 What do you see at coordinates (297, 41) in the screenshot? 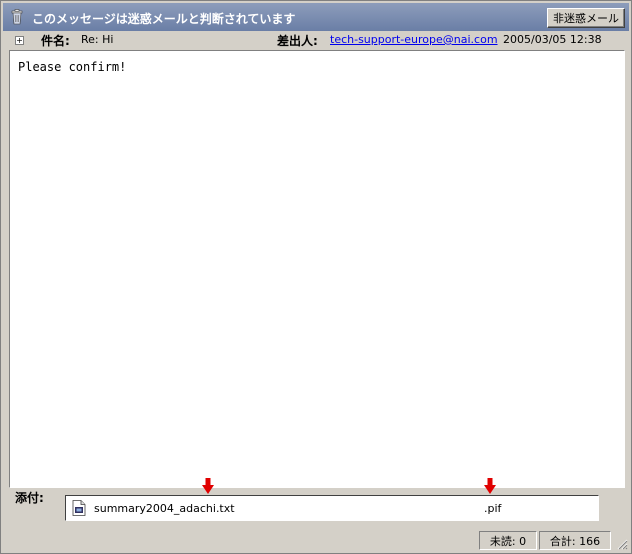
I see `from-label: 差出人:` at bounding box center [297, 41].